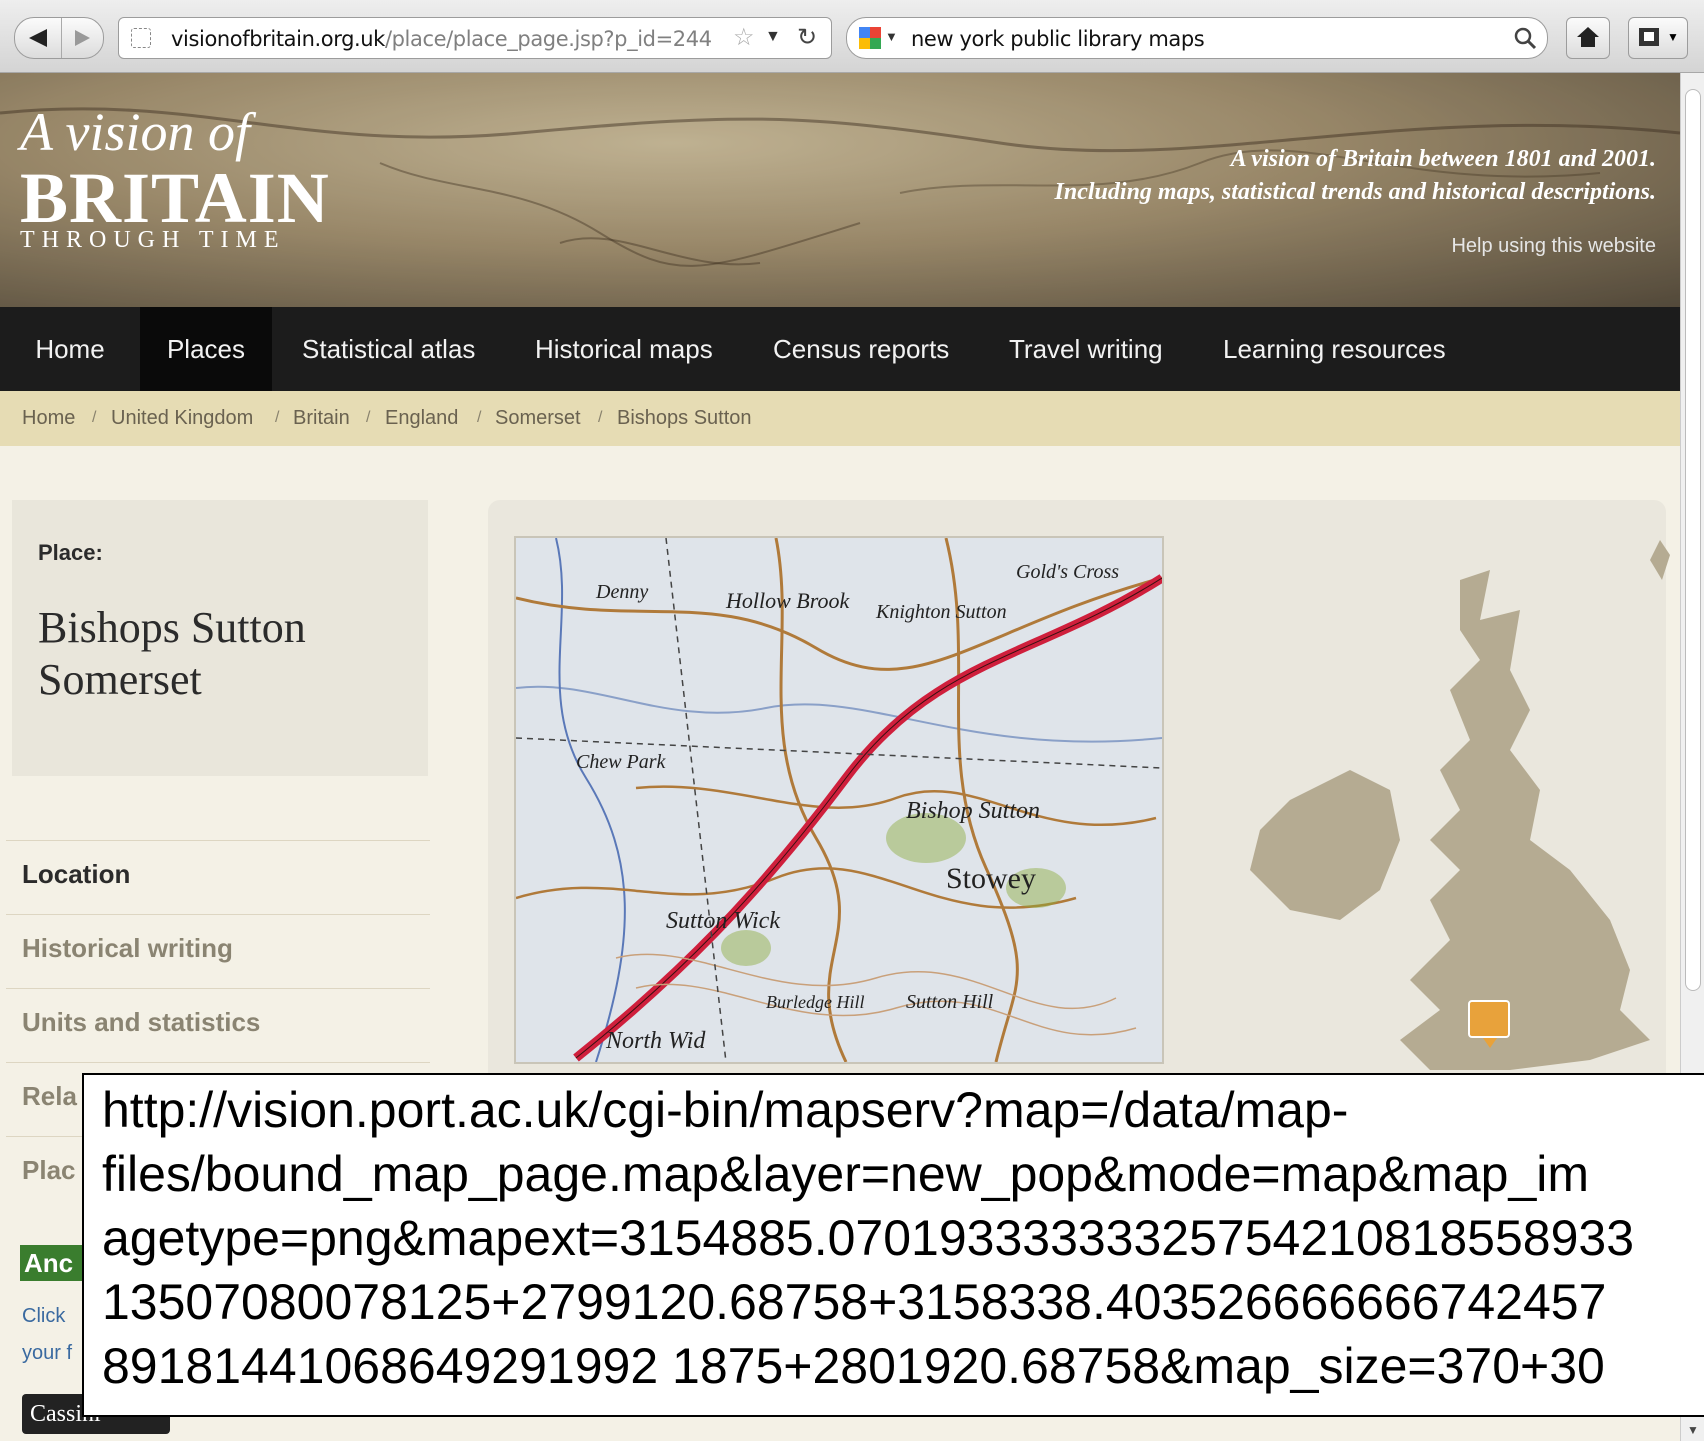 This screenshot has height=1441, width=1704. Describe the element at coordinates (655, 1041) in the screenshot. I see `map-label-north-wid: North Wid` at that location.